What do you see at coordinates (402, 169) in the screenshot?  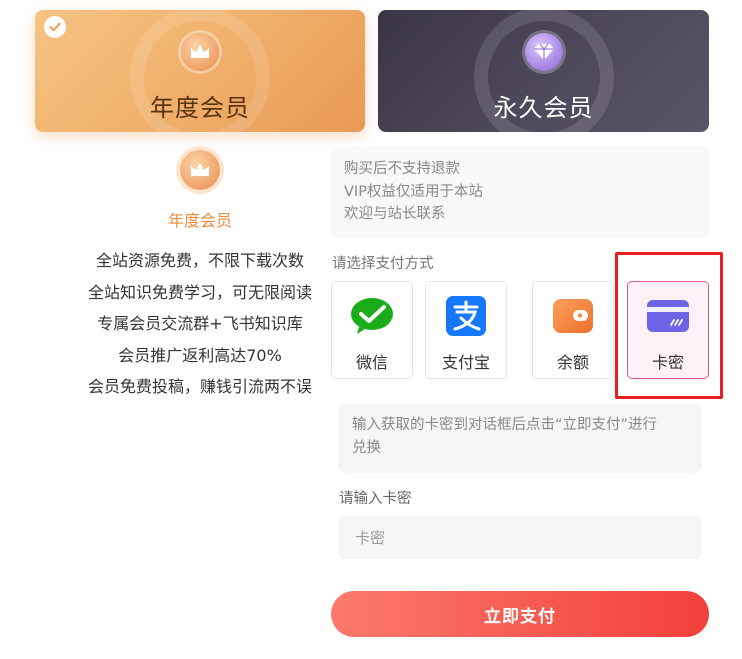 I see `notice-line: 购买后不支持退款` at bounding box center [402, 169].